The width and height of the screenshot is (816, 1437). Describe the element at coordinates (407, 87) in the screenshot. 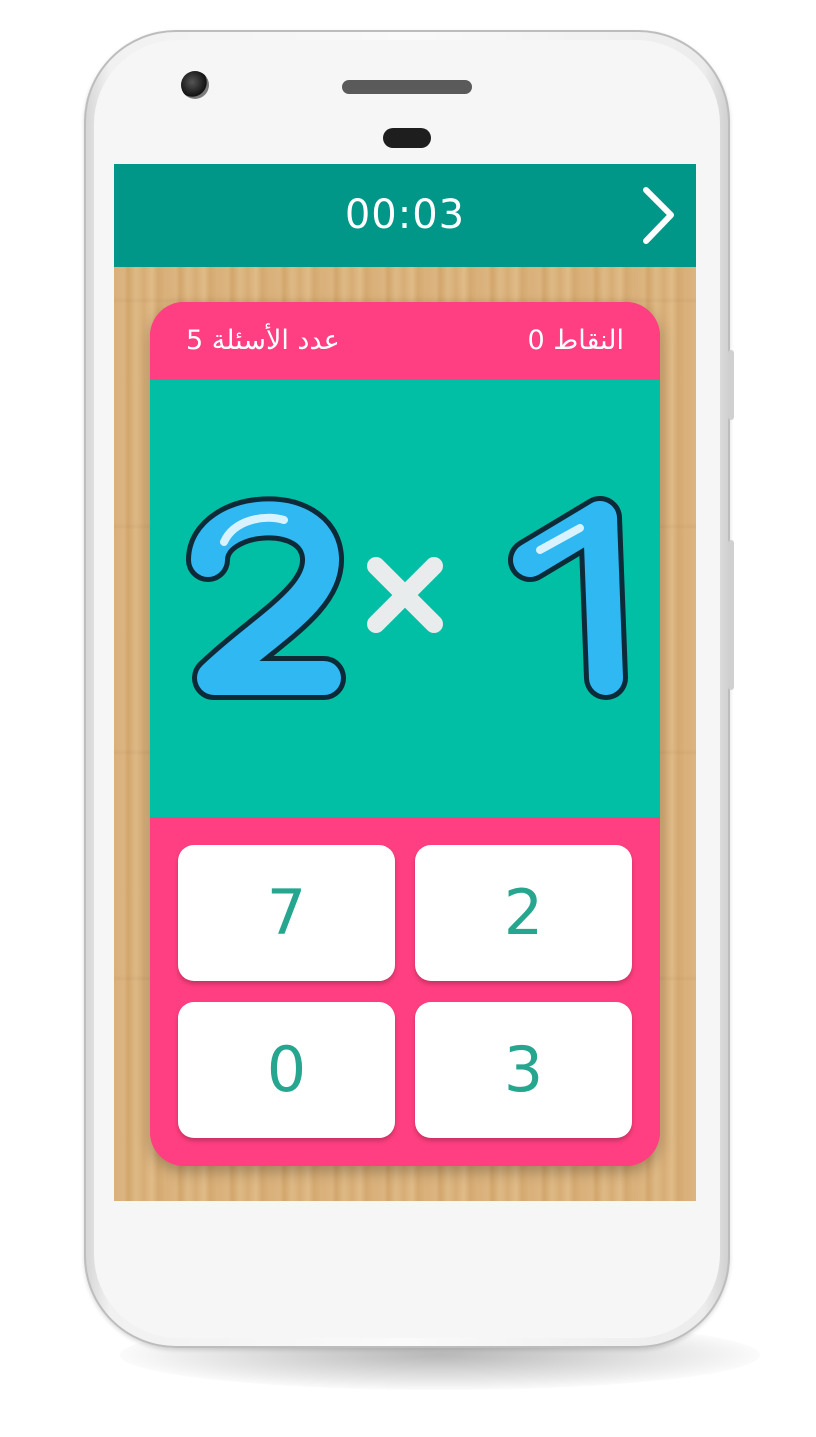

I see `earpiece-speaker` at that location.